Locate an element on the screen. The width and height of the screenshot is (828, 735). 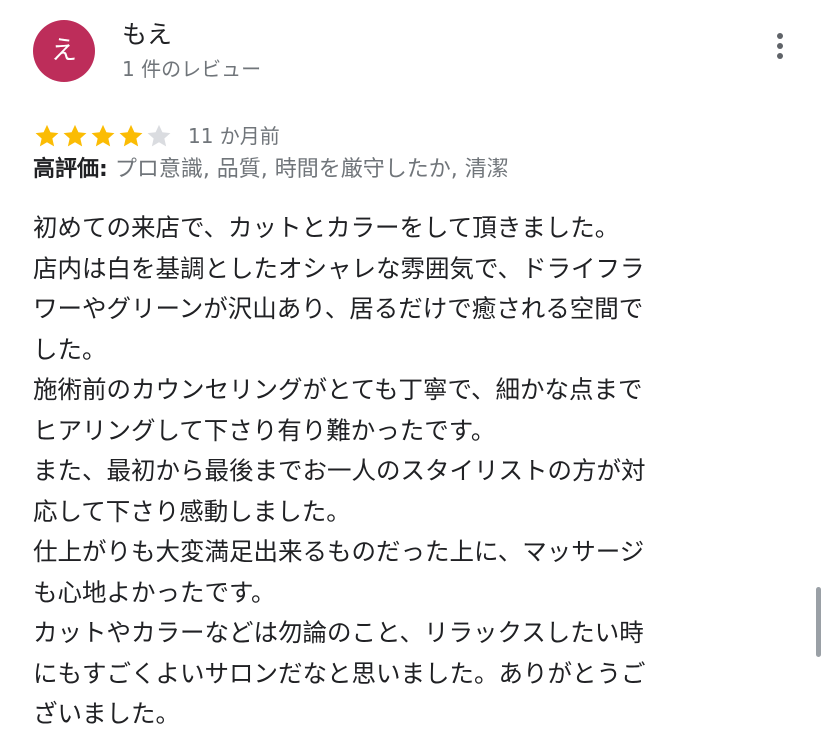
review-text-line: ヒアリングして下さり有り難かったです。 is located at coordinates (264, 430).